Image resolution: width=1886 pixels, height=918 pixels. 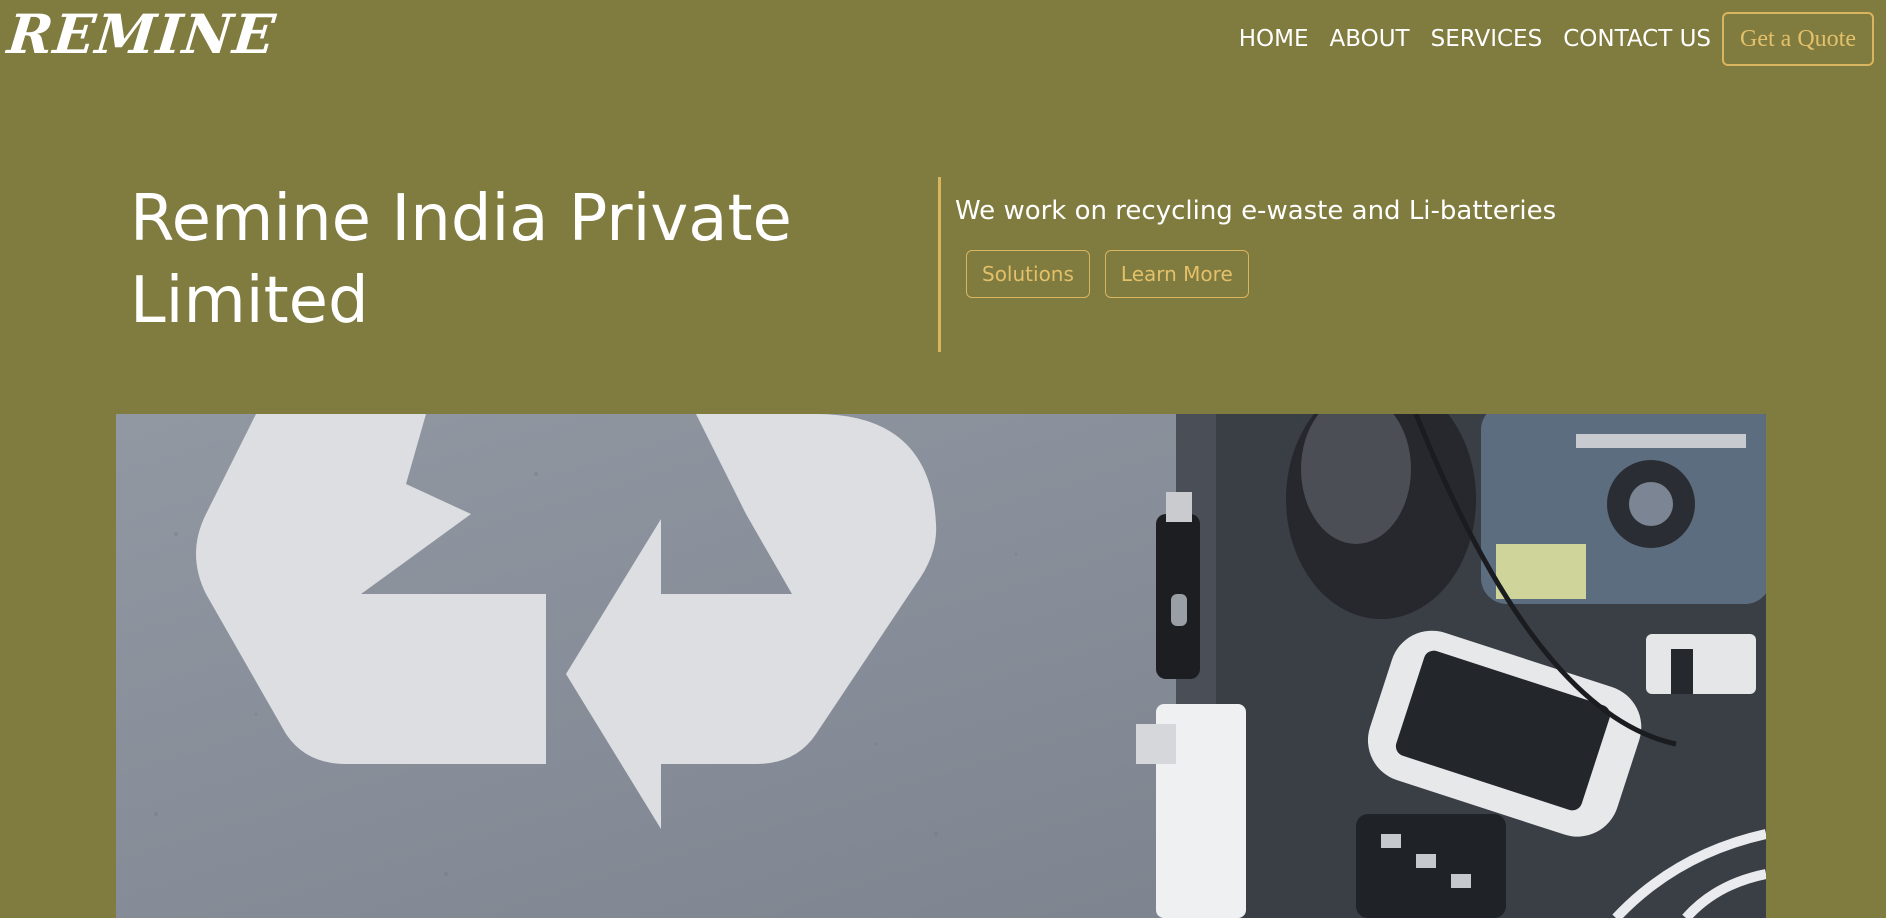 What do you see at coordinates (1623, 509) in the screenshot?
I see `camera-icon` at bounding box center [1623, 509].